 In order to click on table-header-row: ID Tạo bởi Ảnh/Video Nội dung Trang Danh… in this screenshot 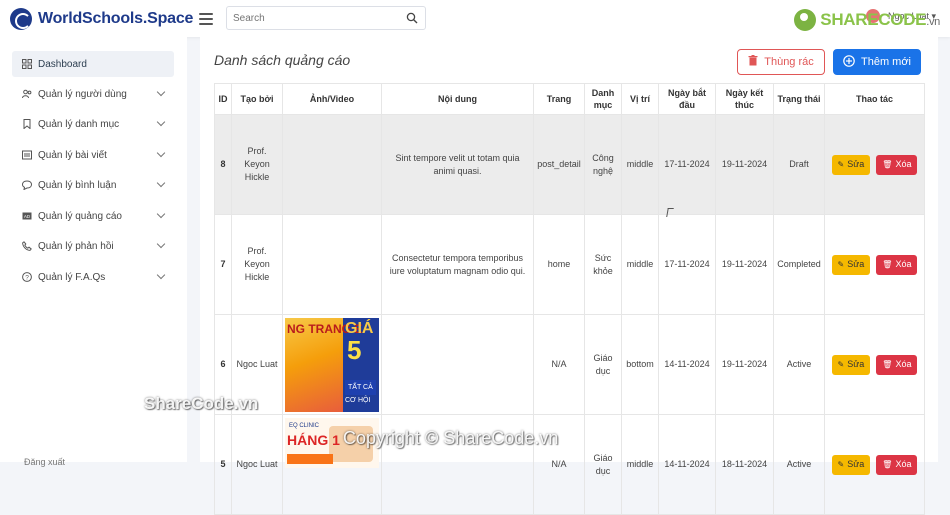, I will do `click(569, 99)`.